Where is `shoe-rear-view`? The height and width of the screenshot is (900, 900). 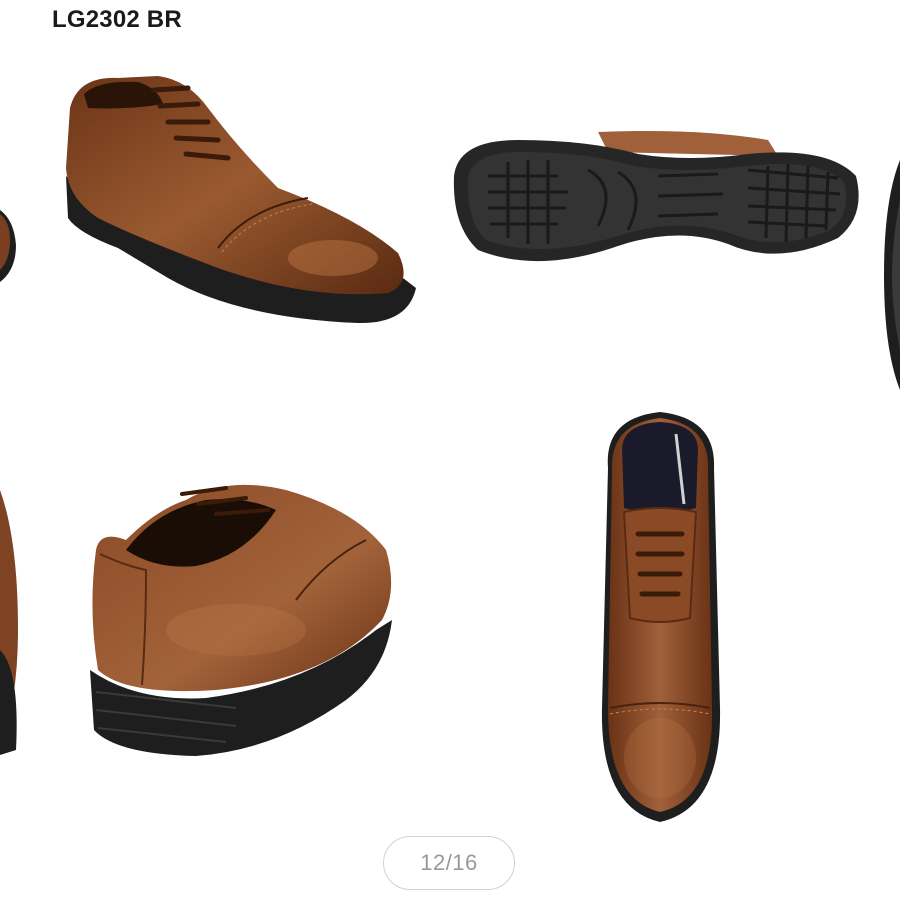
shoe-rear-view is located at coordinates (241, 615).